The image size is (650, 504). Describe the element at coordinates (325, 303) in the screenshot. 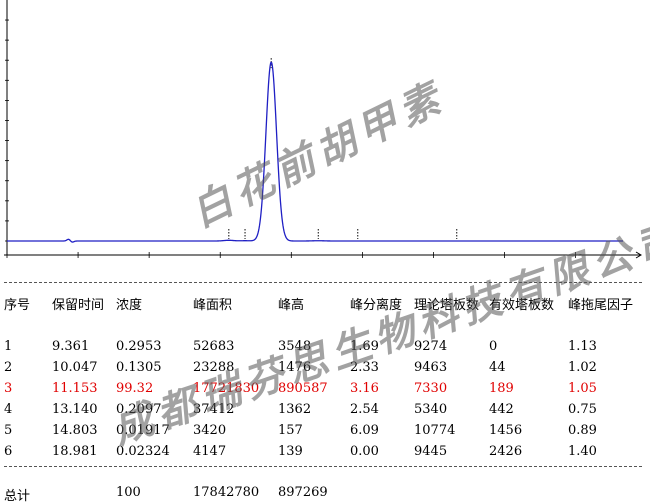

I see `table-header: 序号 保留时间 浓度 峰面积 峰高 峰分离度 理论塔板数 有效塔板数 峰拖尾因子` at that location.